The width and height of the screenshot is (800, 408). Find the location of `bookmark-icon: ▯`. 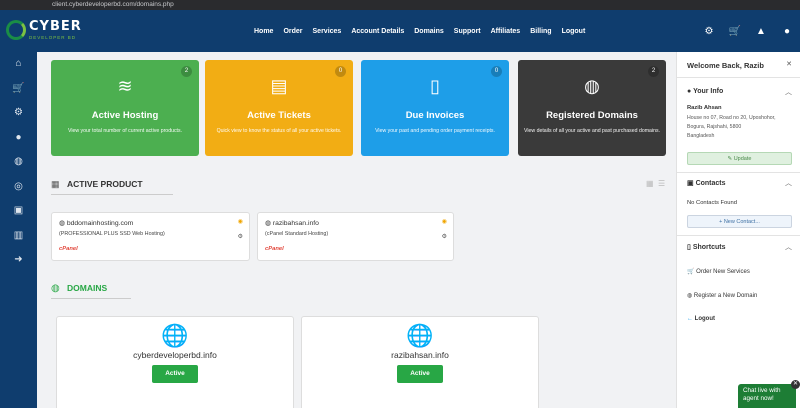

bookmark-icon: ▯ is located at coordinates (689, 247).